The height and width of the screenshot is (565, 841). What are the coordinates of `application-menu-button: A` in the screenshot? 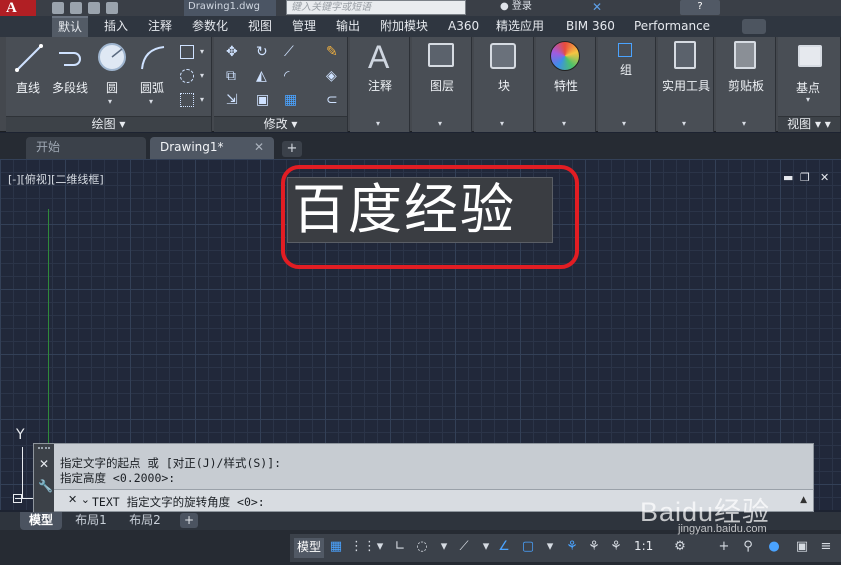 It's located at (18, 8).